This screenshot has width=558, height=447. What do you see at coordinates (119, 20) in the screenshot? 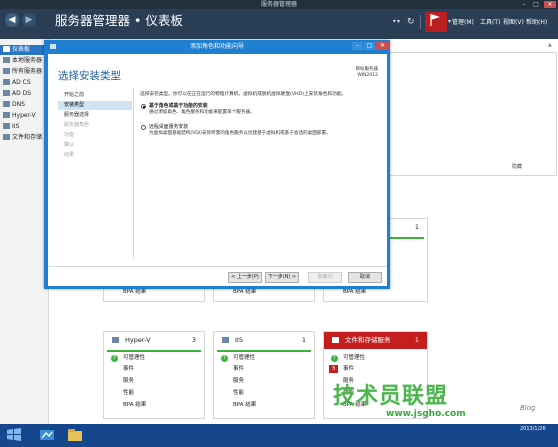
I see `page-title: 服务器管理器 • 仪表板` at bounding box center [119, 20].